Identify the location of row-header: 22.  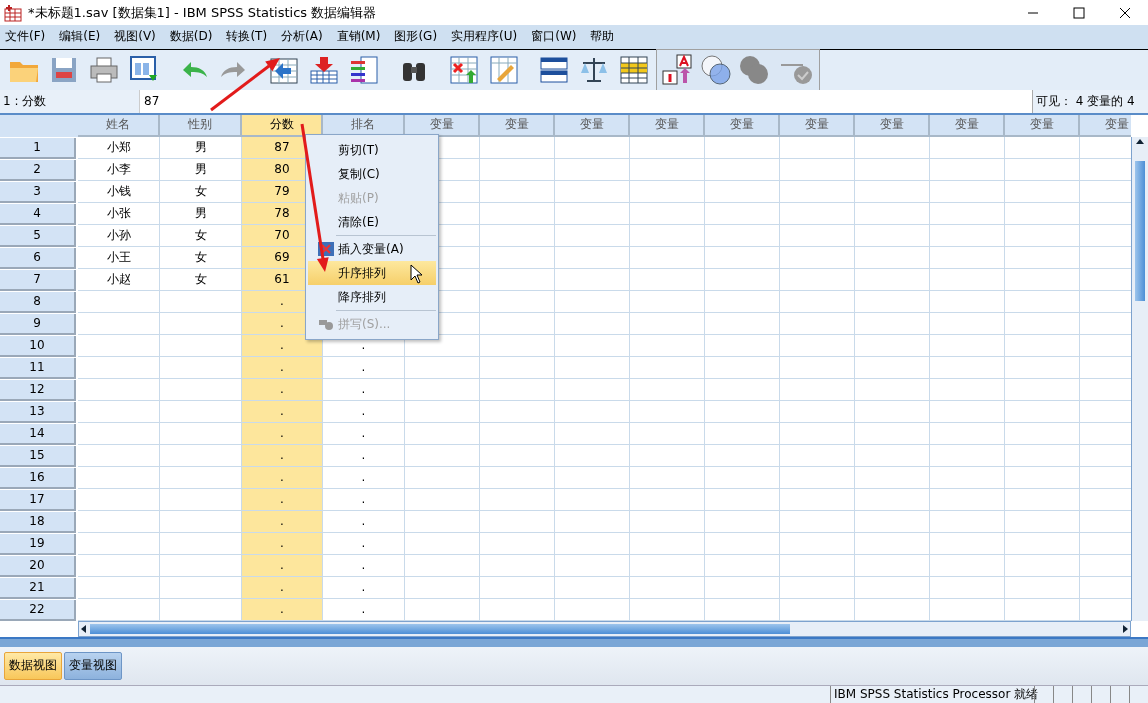
(38, 610).